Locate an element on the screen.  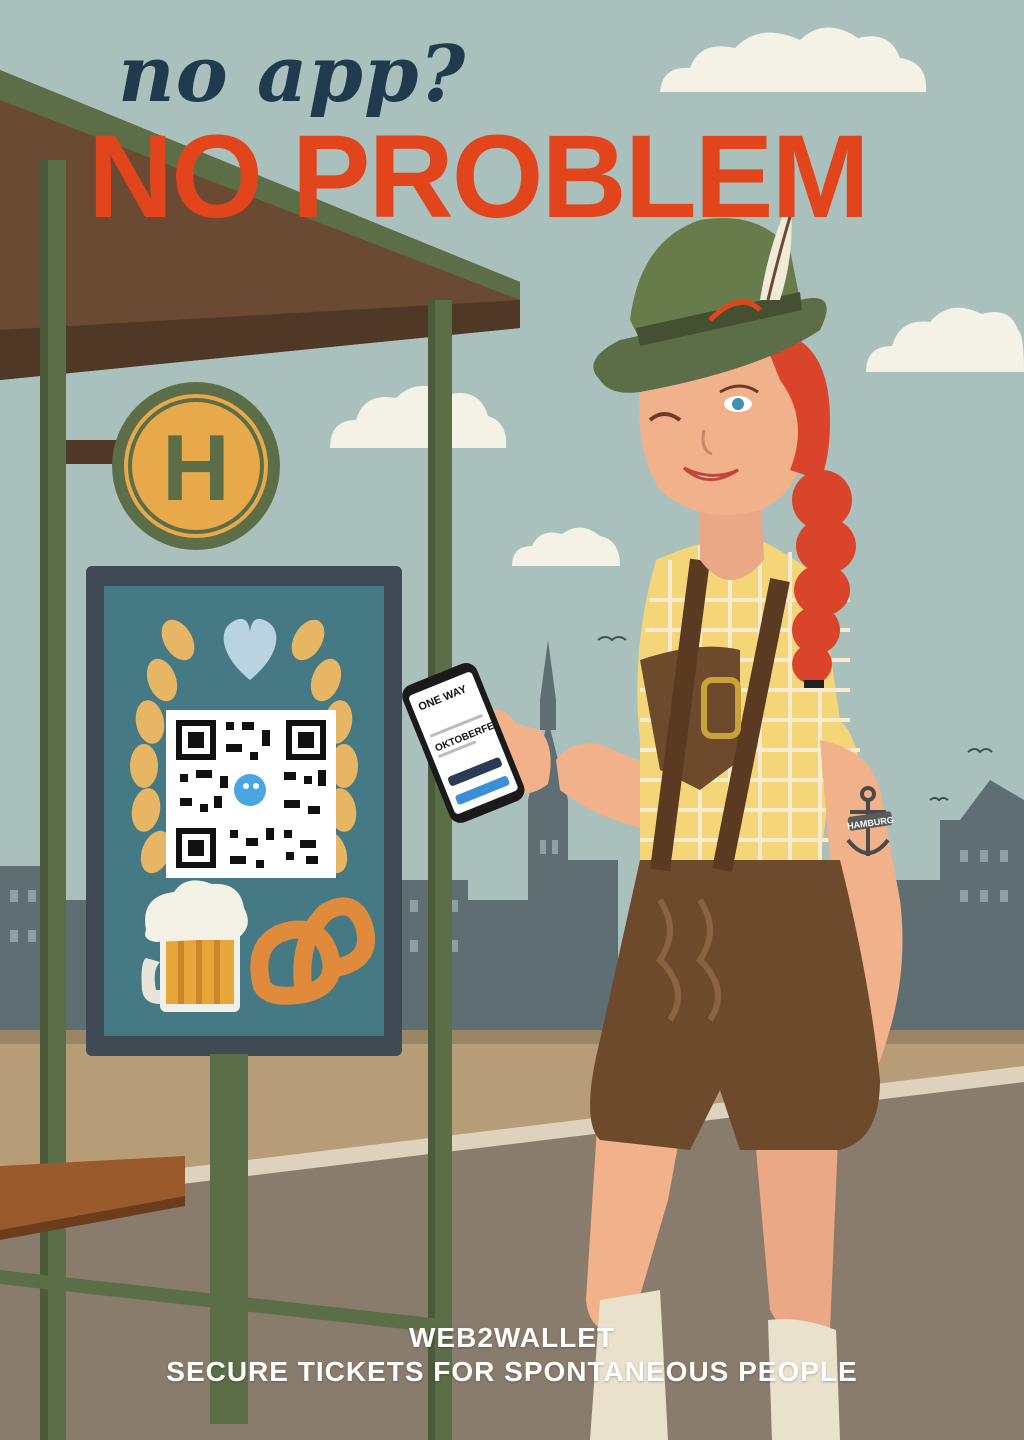
brand-slogan: SECURE TICKETS FOR SPONTANEOUS PEOPLE is located at coordinates (512, 1371).